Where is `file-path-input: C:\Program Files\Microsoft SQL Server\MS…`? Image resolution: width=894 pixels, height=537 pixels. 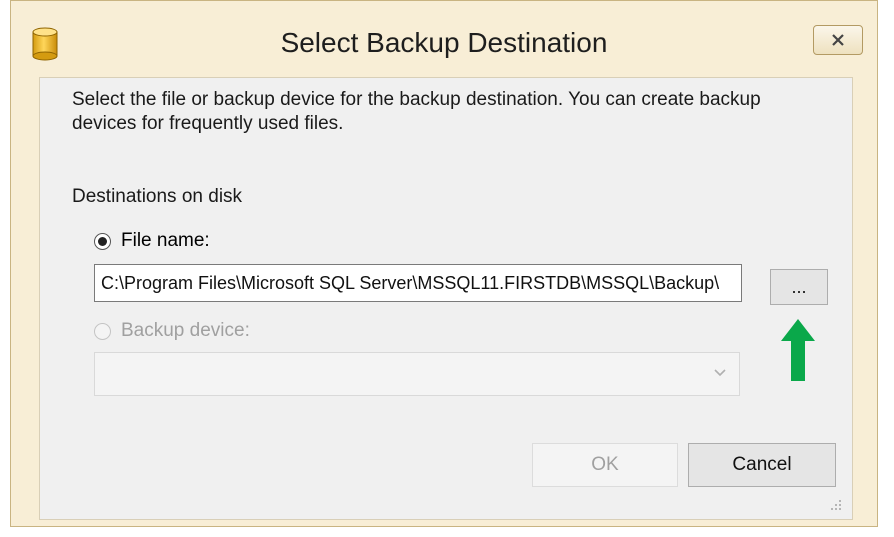 file-path-input: C:\Program Files\Microsoft SQL Server\MS… is located at coordinates (418, 283).